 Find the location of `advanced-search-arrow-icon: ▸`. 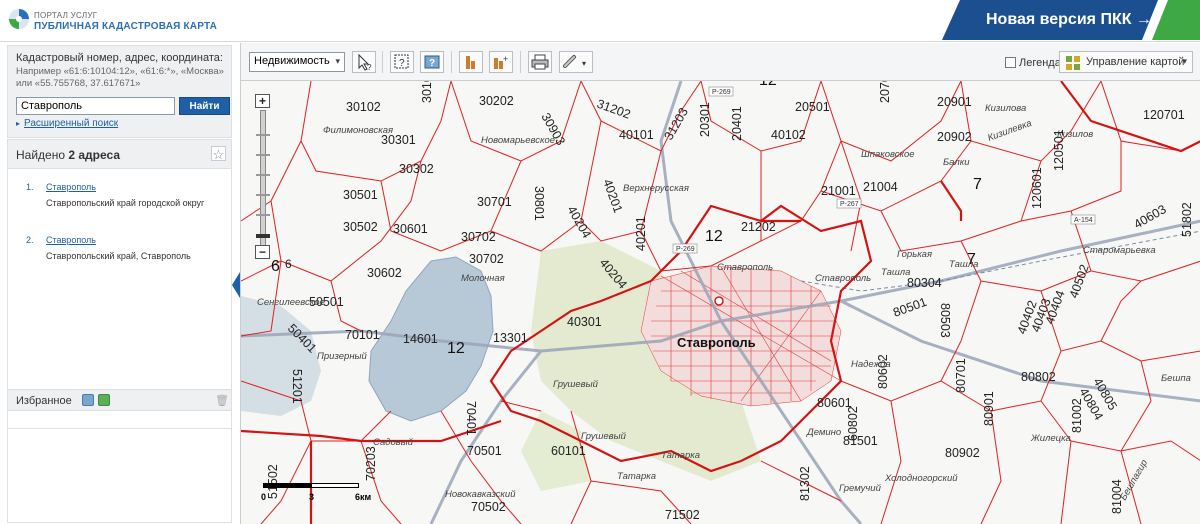

advanced-search-arrow-icon: ▸ is located at coordinates (18, 123).